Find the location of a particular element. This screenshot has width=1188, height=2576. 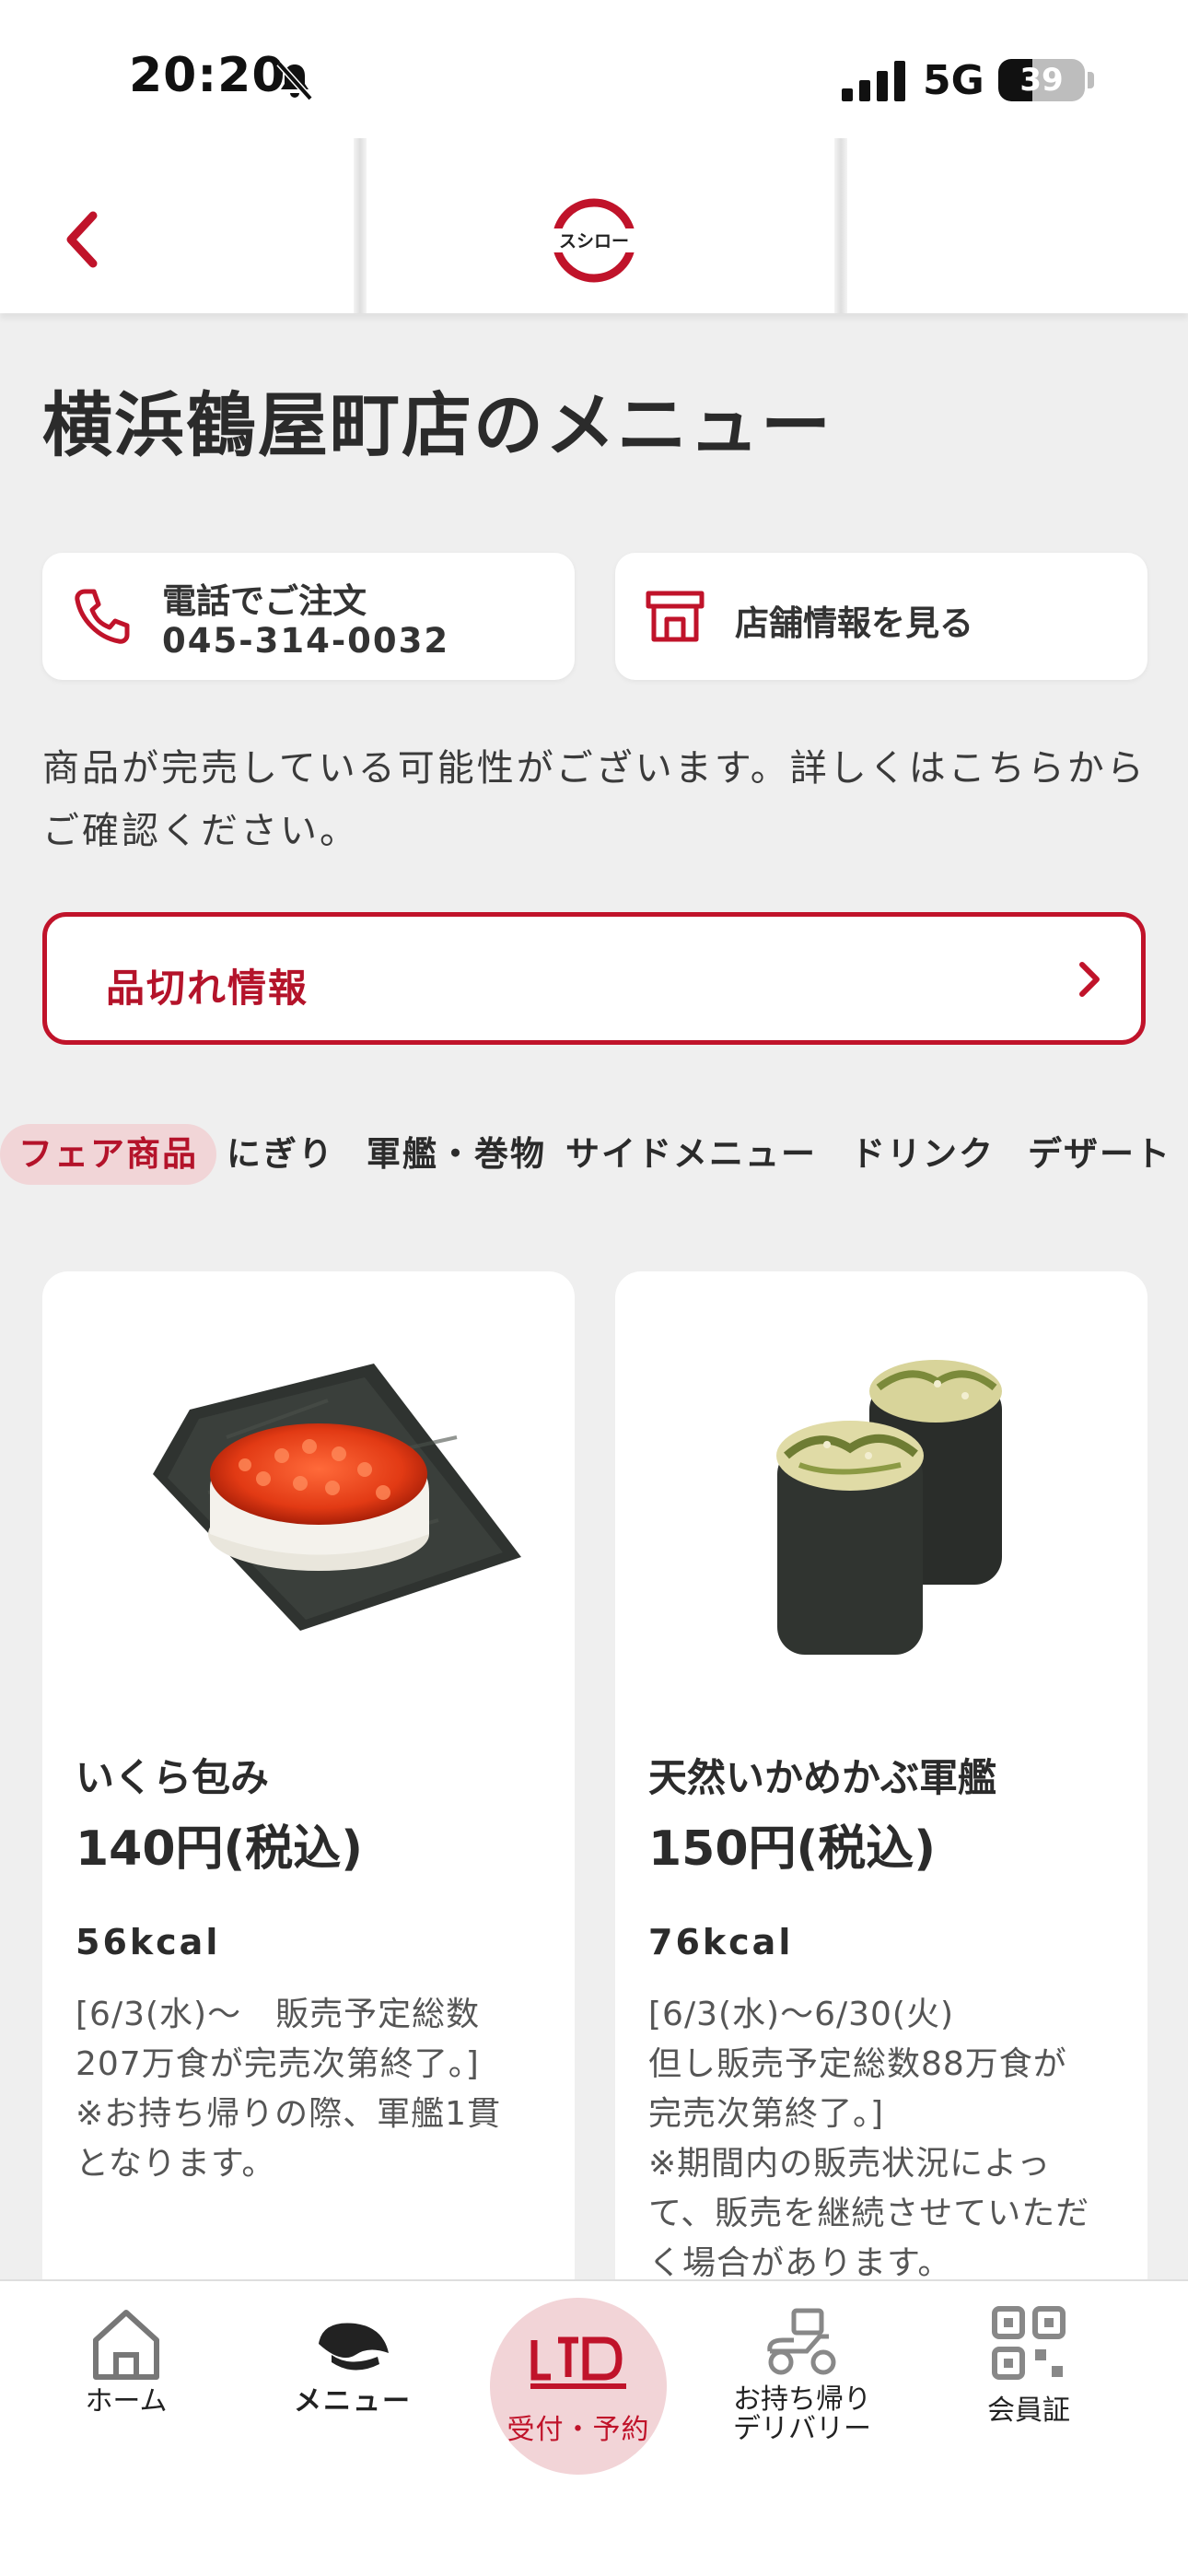

back-button is located at coordinates (82, 239).